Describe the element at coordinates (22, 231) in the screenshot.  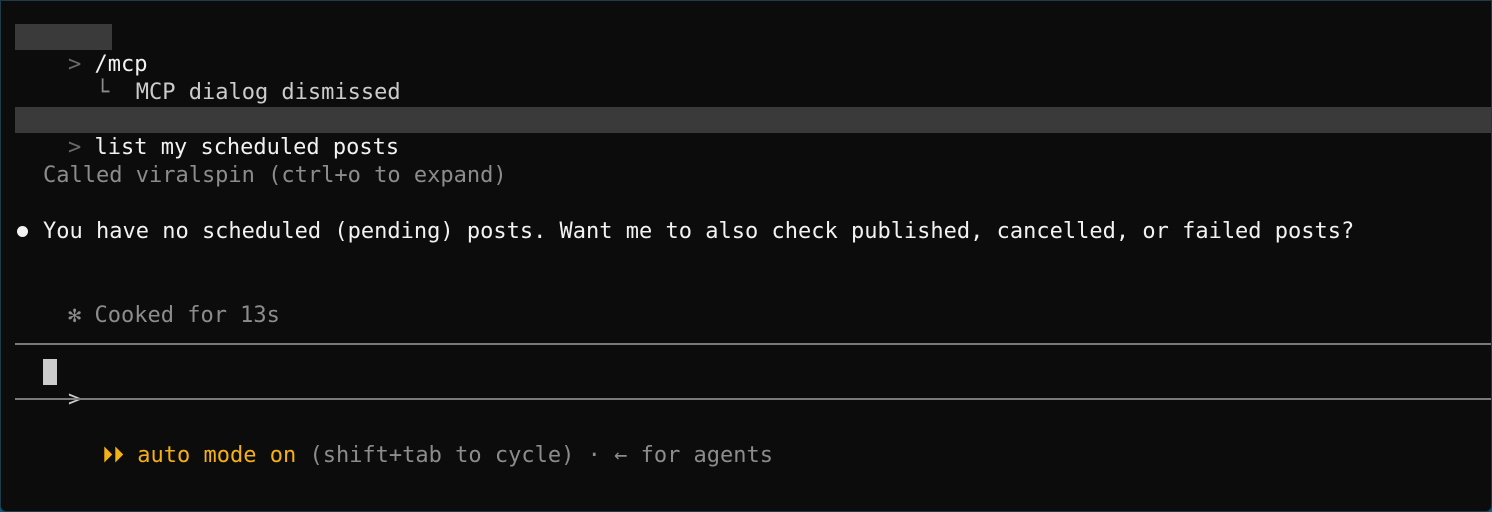
I see `bullet-icon` at that location.